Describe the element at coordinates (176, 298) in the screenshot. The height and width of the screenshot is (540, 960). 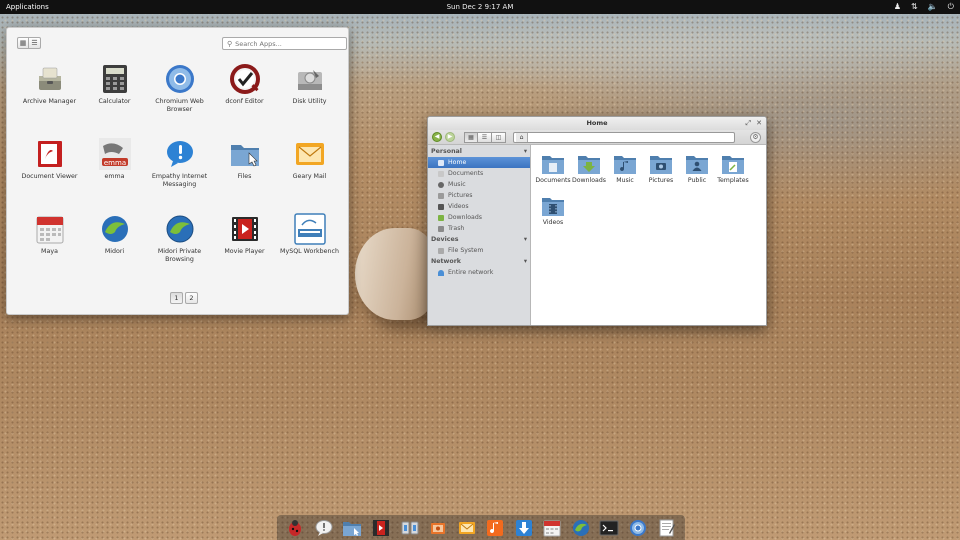
I see `page-1-button: 1` at that location.